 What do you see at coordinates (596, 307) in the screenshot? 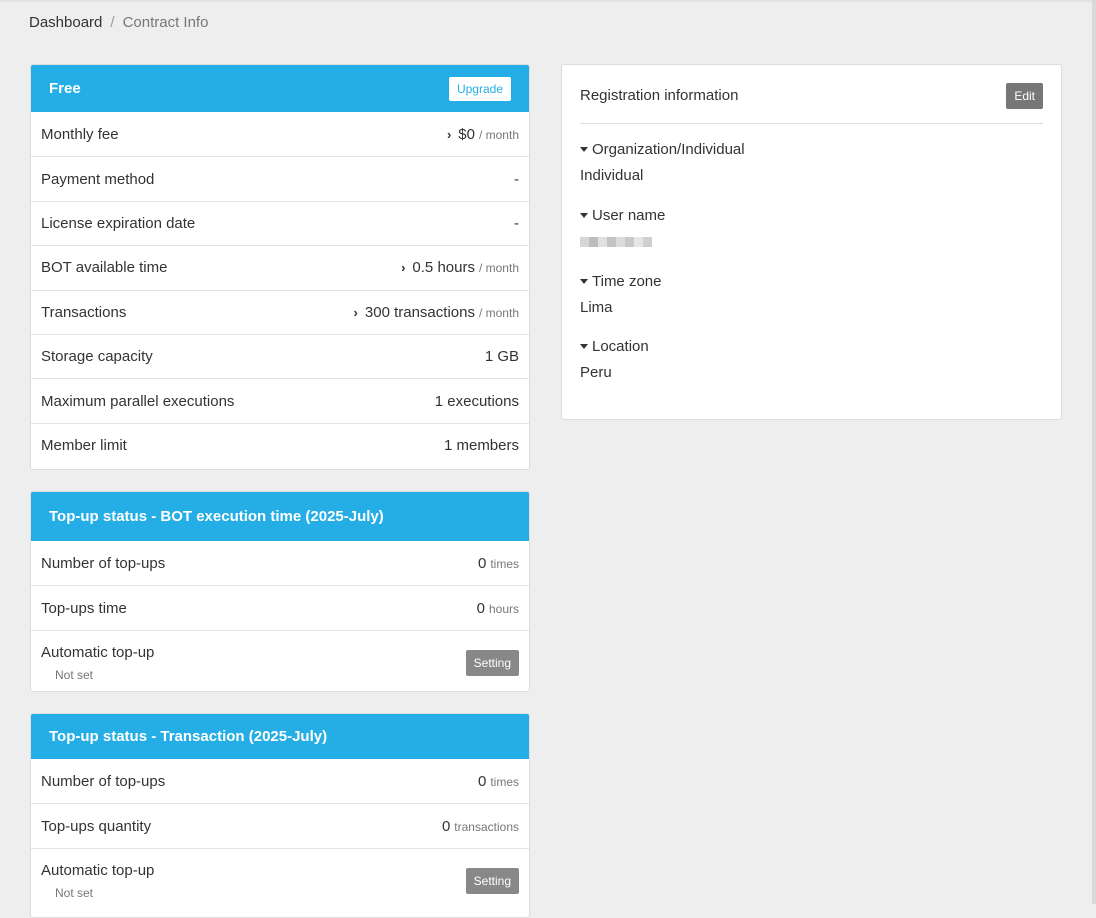
I see `timezone-value: Lima` at bounding box center [596, 307].